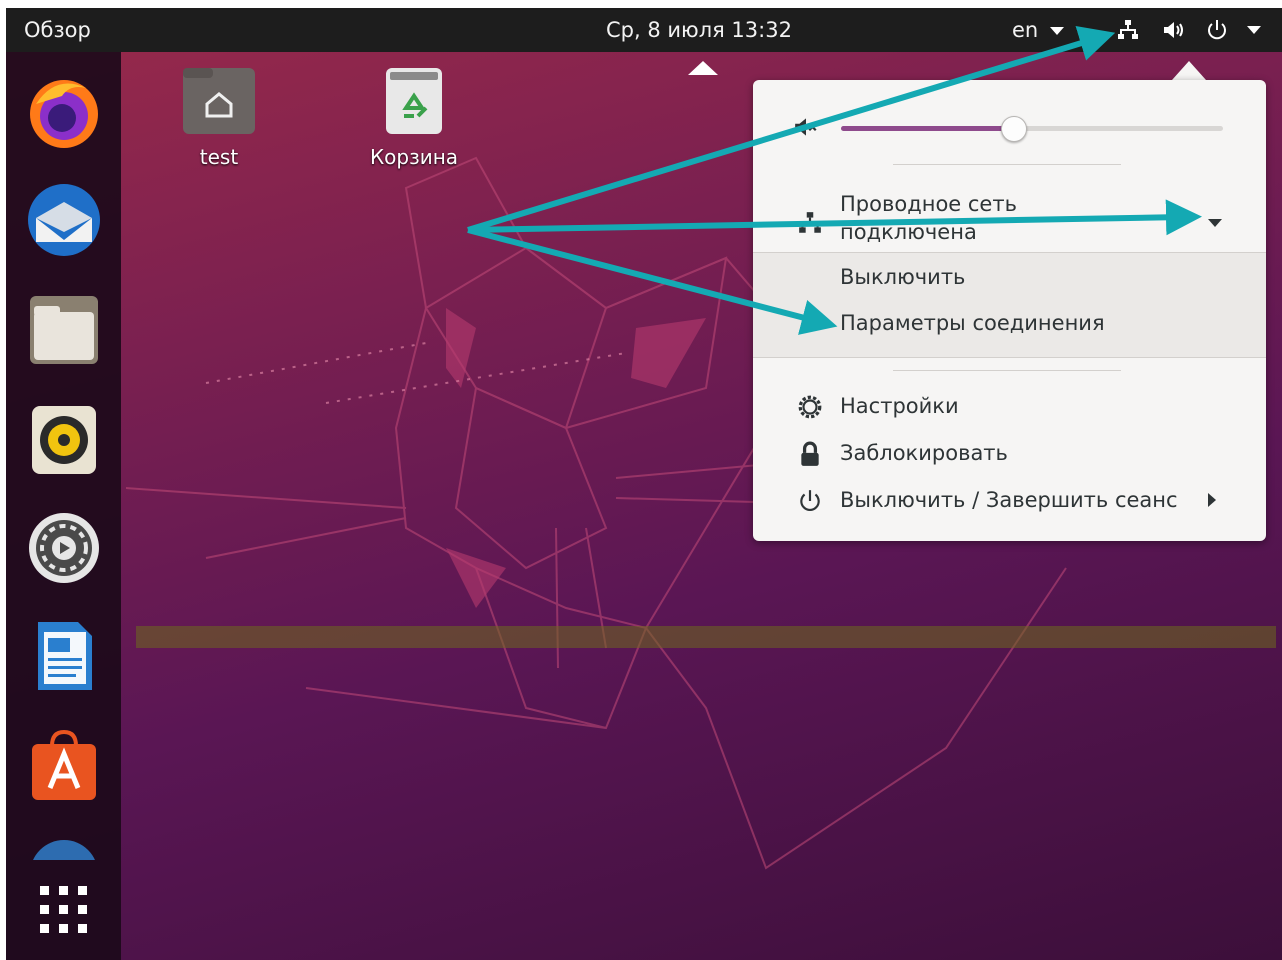 The image size is (1282, 960). I want to click on dock-thunderbird, so click(64, 220).